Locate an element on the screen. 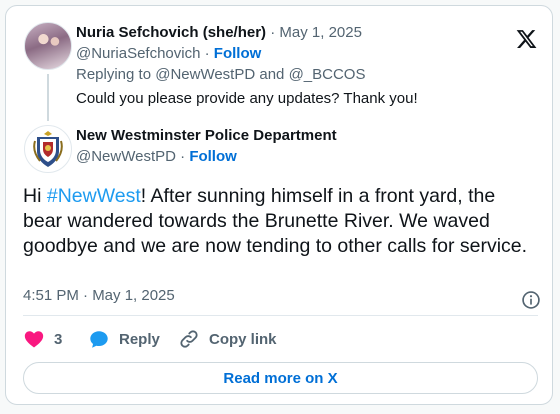 The image size is (560, 414). tweet-author-name: New Westminster Police Department is located at coordinates (206, 136).